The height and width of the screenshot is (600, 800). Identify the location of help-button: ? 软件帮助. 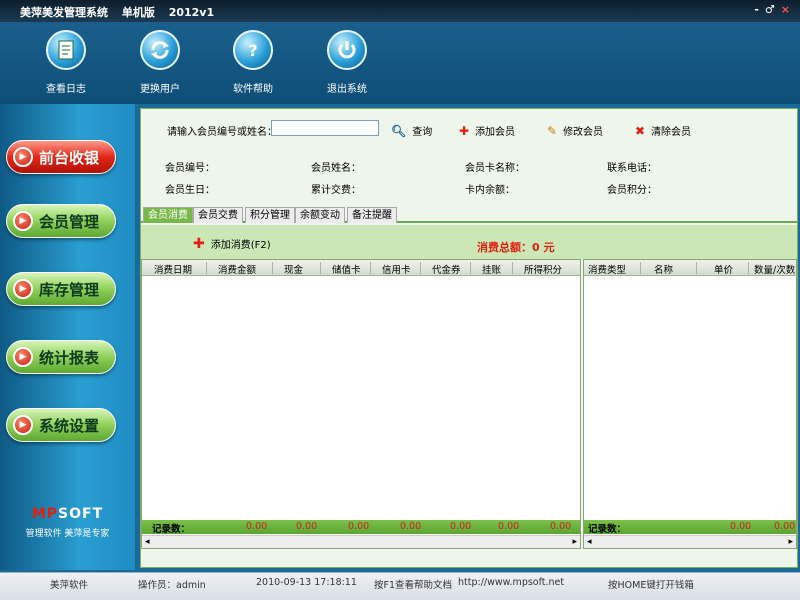
(253, 62).